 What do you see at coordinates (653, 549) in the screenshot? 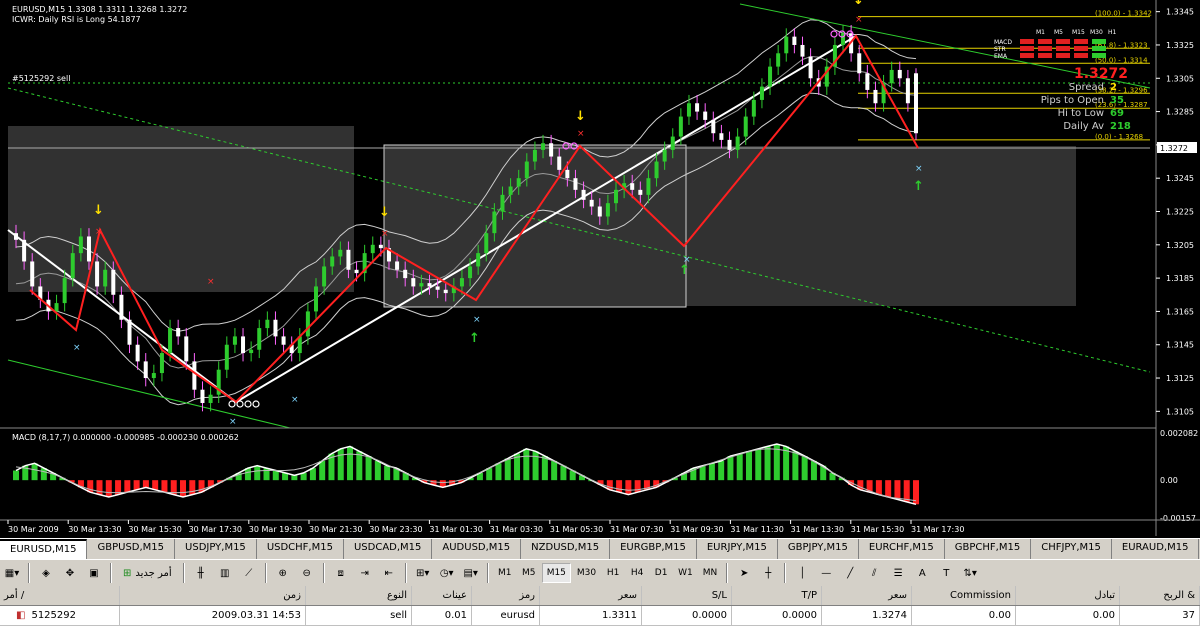
I see `tab-eurgbp-m15: EURGBP,M15` at bounding box center [653, 549].